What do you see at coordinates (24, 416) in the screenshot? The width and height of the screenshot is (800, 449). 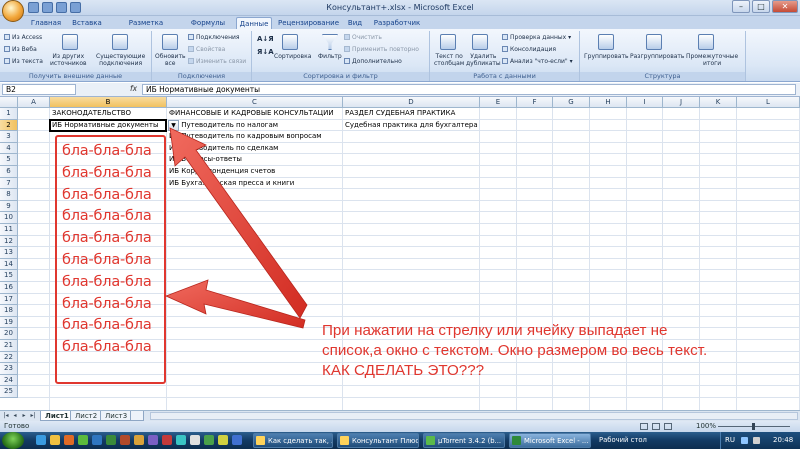 I see `next-sheet-icon: ▸` at bounding box center [24, 416].